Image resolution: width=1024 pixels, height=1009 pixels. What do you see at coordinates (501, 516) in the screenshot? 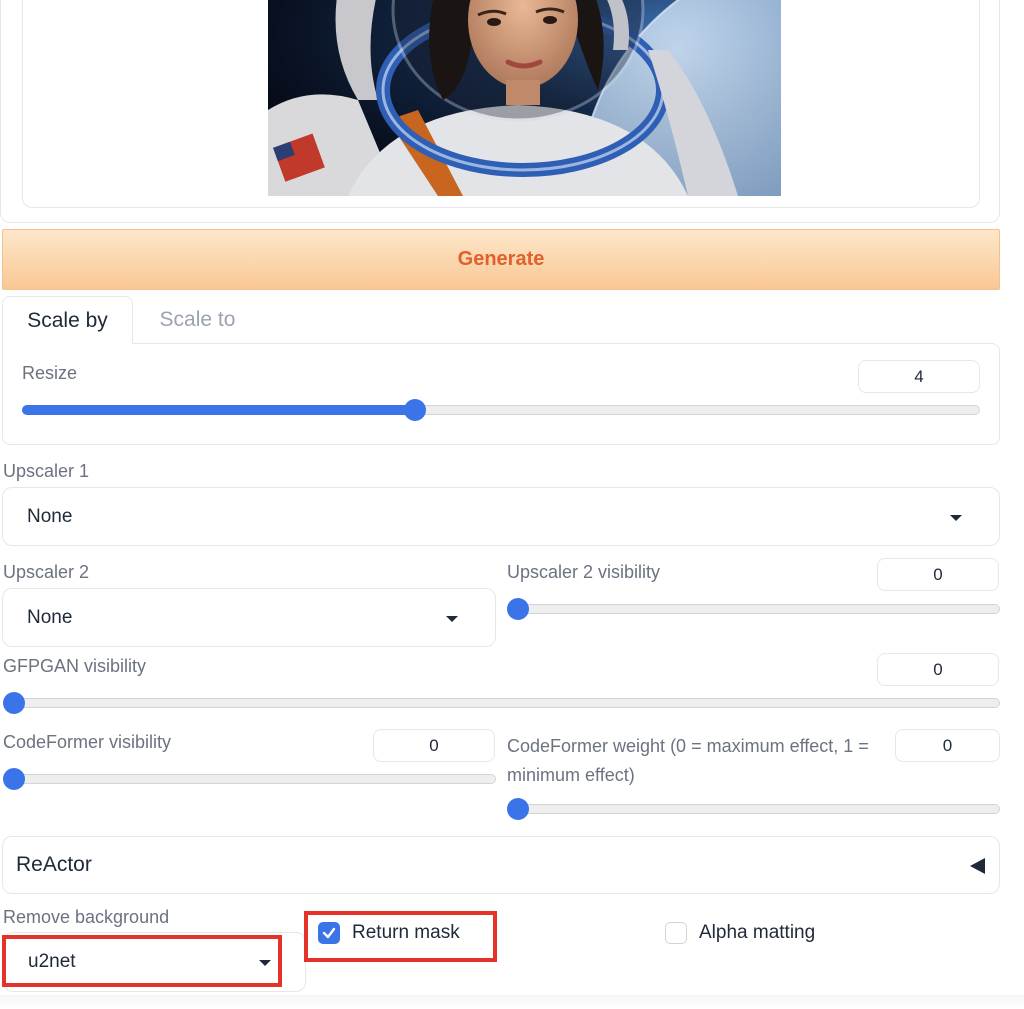
I see `upscaler1-dropdown: None` at bounding box center [501, 516].